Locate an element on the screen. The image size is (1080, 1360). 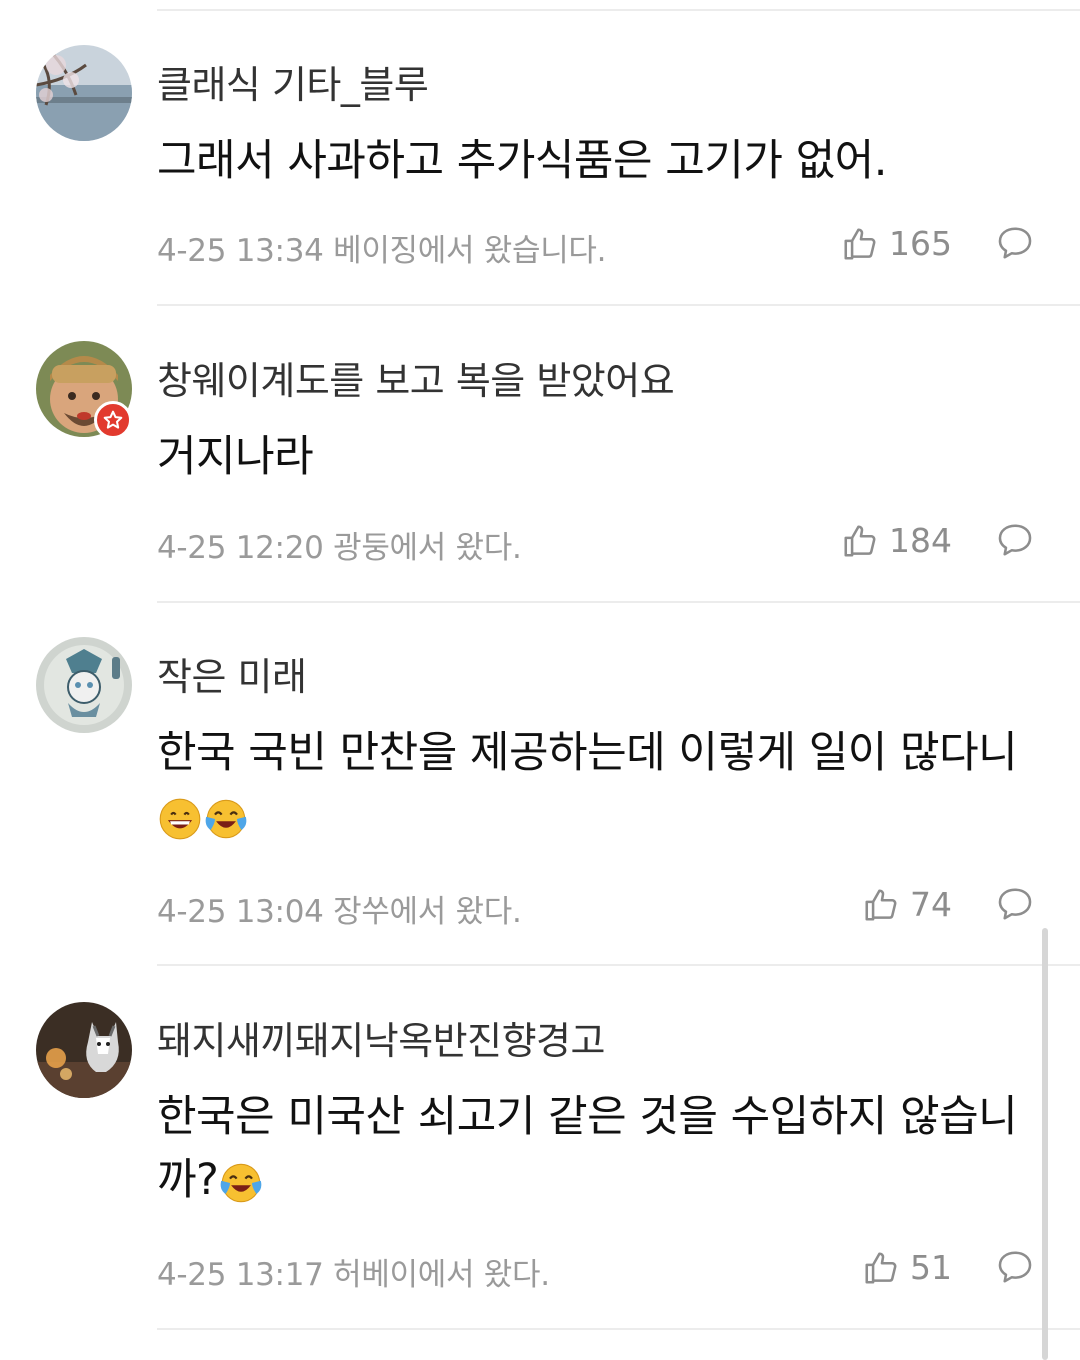
comment-meta: 4-25 13:17 허베이에서 왔다. is located at coordinates (353, 1271).